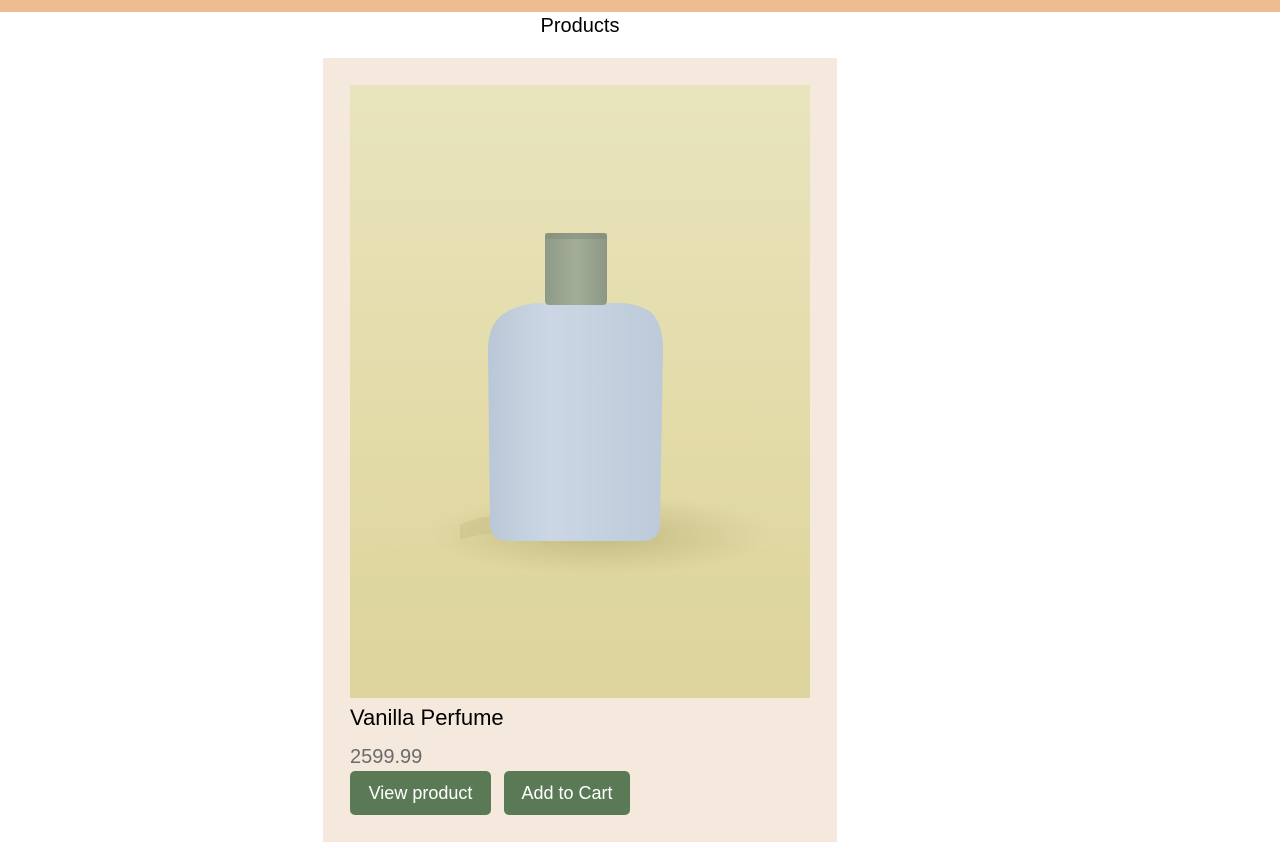 The width and height of the screenshot is (1280, 851). I want to click on page-title: Products, so click(580, 26).